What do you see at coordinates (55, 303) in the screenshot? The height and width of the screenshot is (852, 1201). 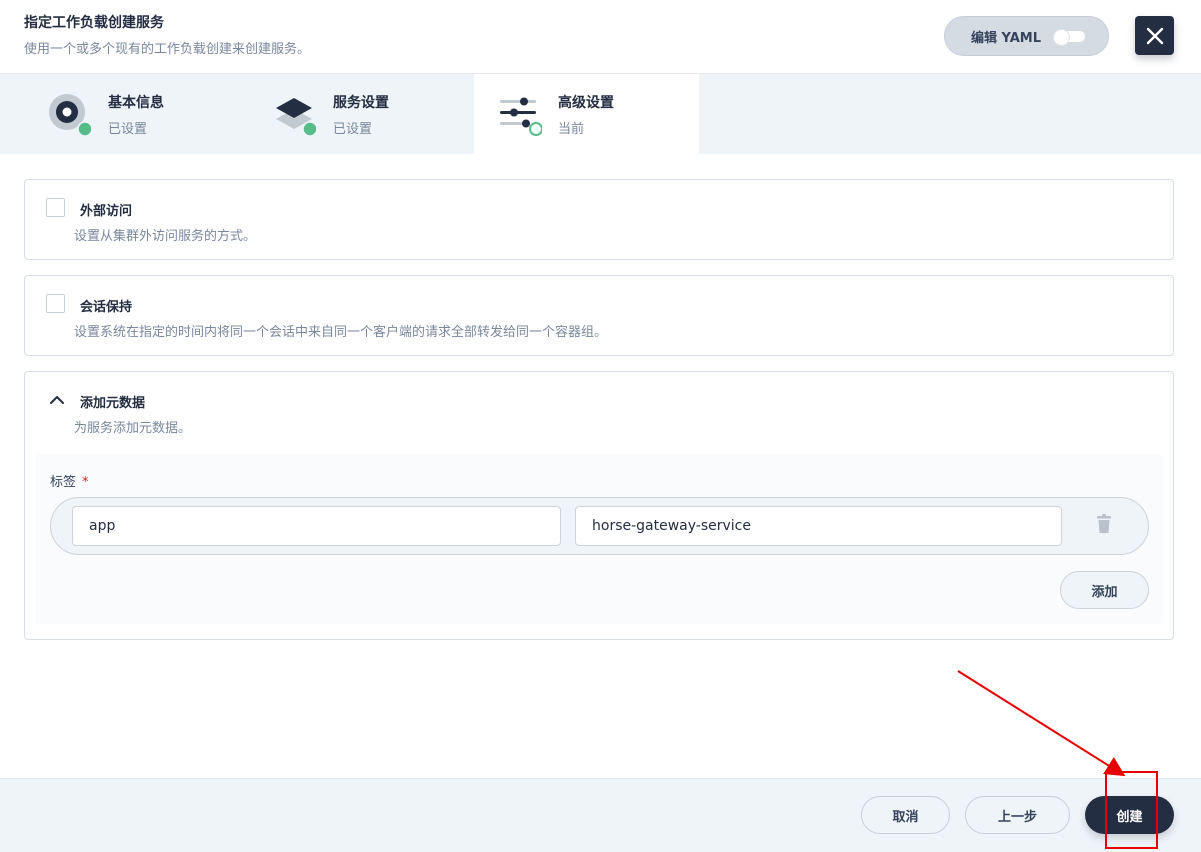 I see `session-affinity-checkbox` at bounding box center [55, 303].